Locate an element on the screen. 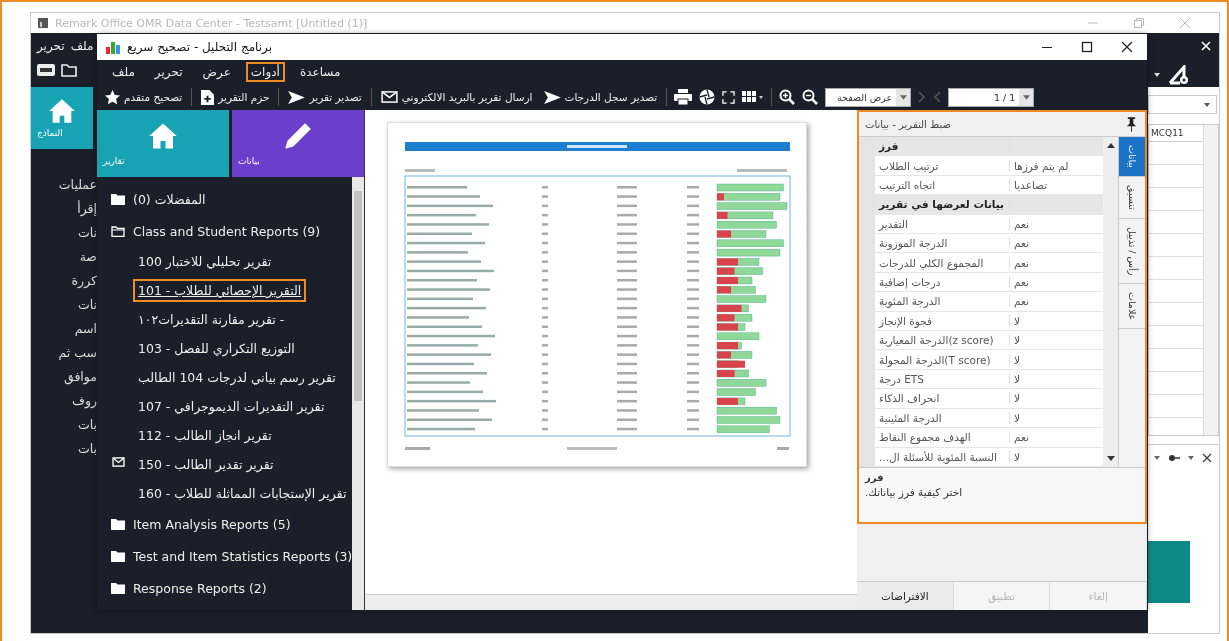 The height and width of the screenshot is (641, 1229). report-item: تقرير التقديرات الديموجرافي - 107 is located at coordinates (231, 406).